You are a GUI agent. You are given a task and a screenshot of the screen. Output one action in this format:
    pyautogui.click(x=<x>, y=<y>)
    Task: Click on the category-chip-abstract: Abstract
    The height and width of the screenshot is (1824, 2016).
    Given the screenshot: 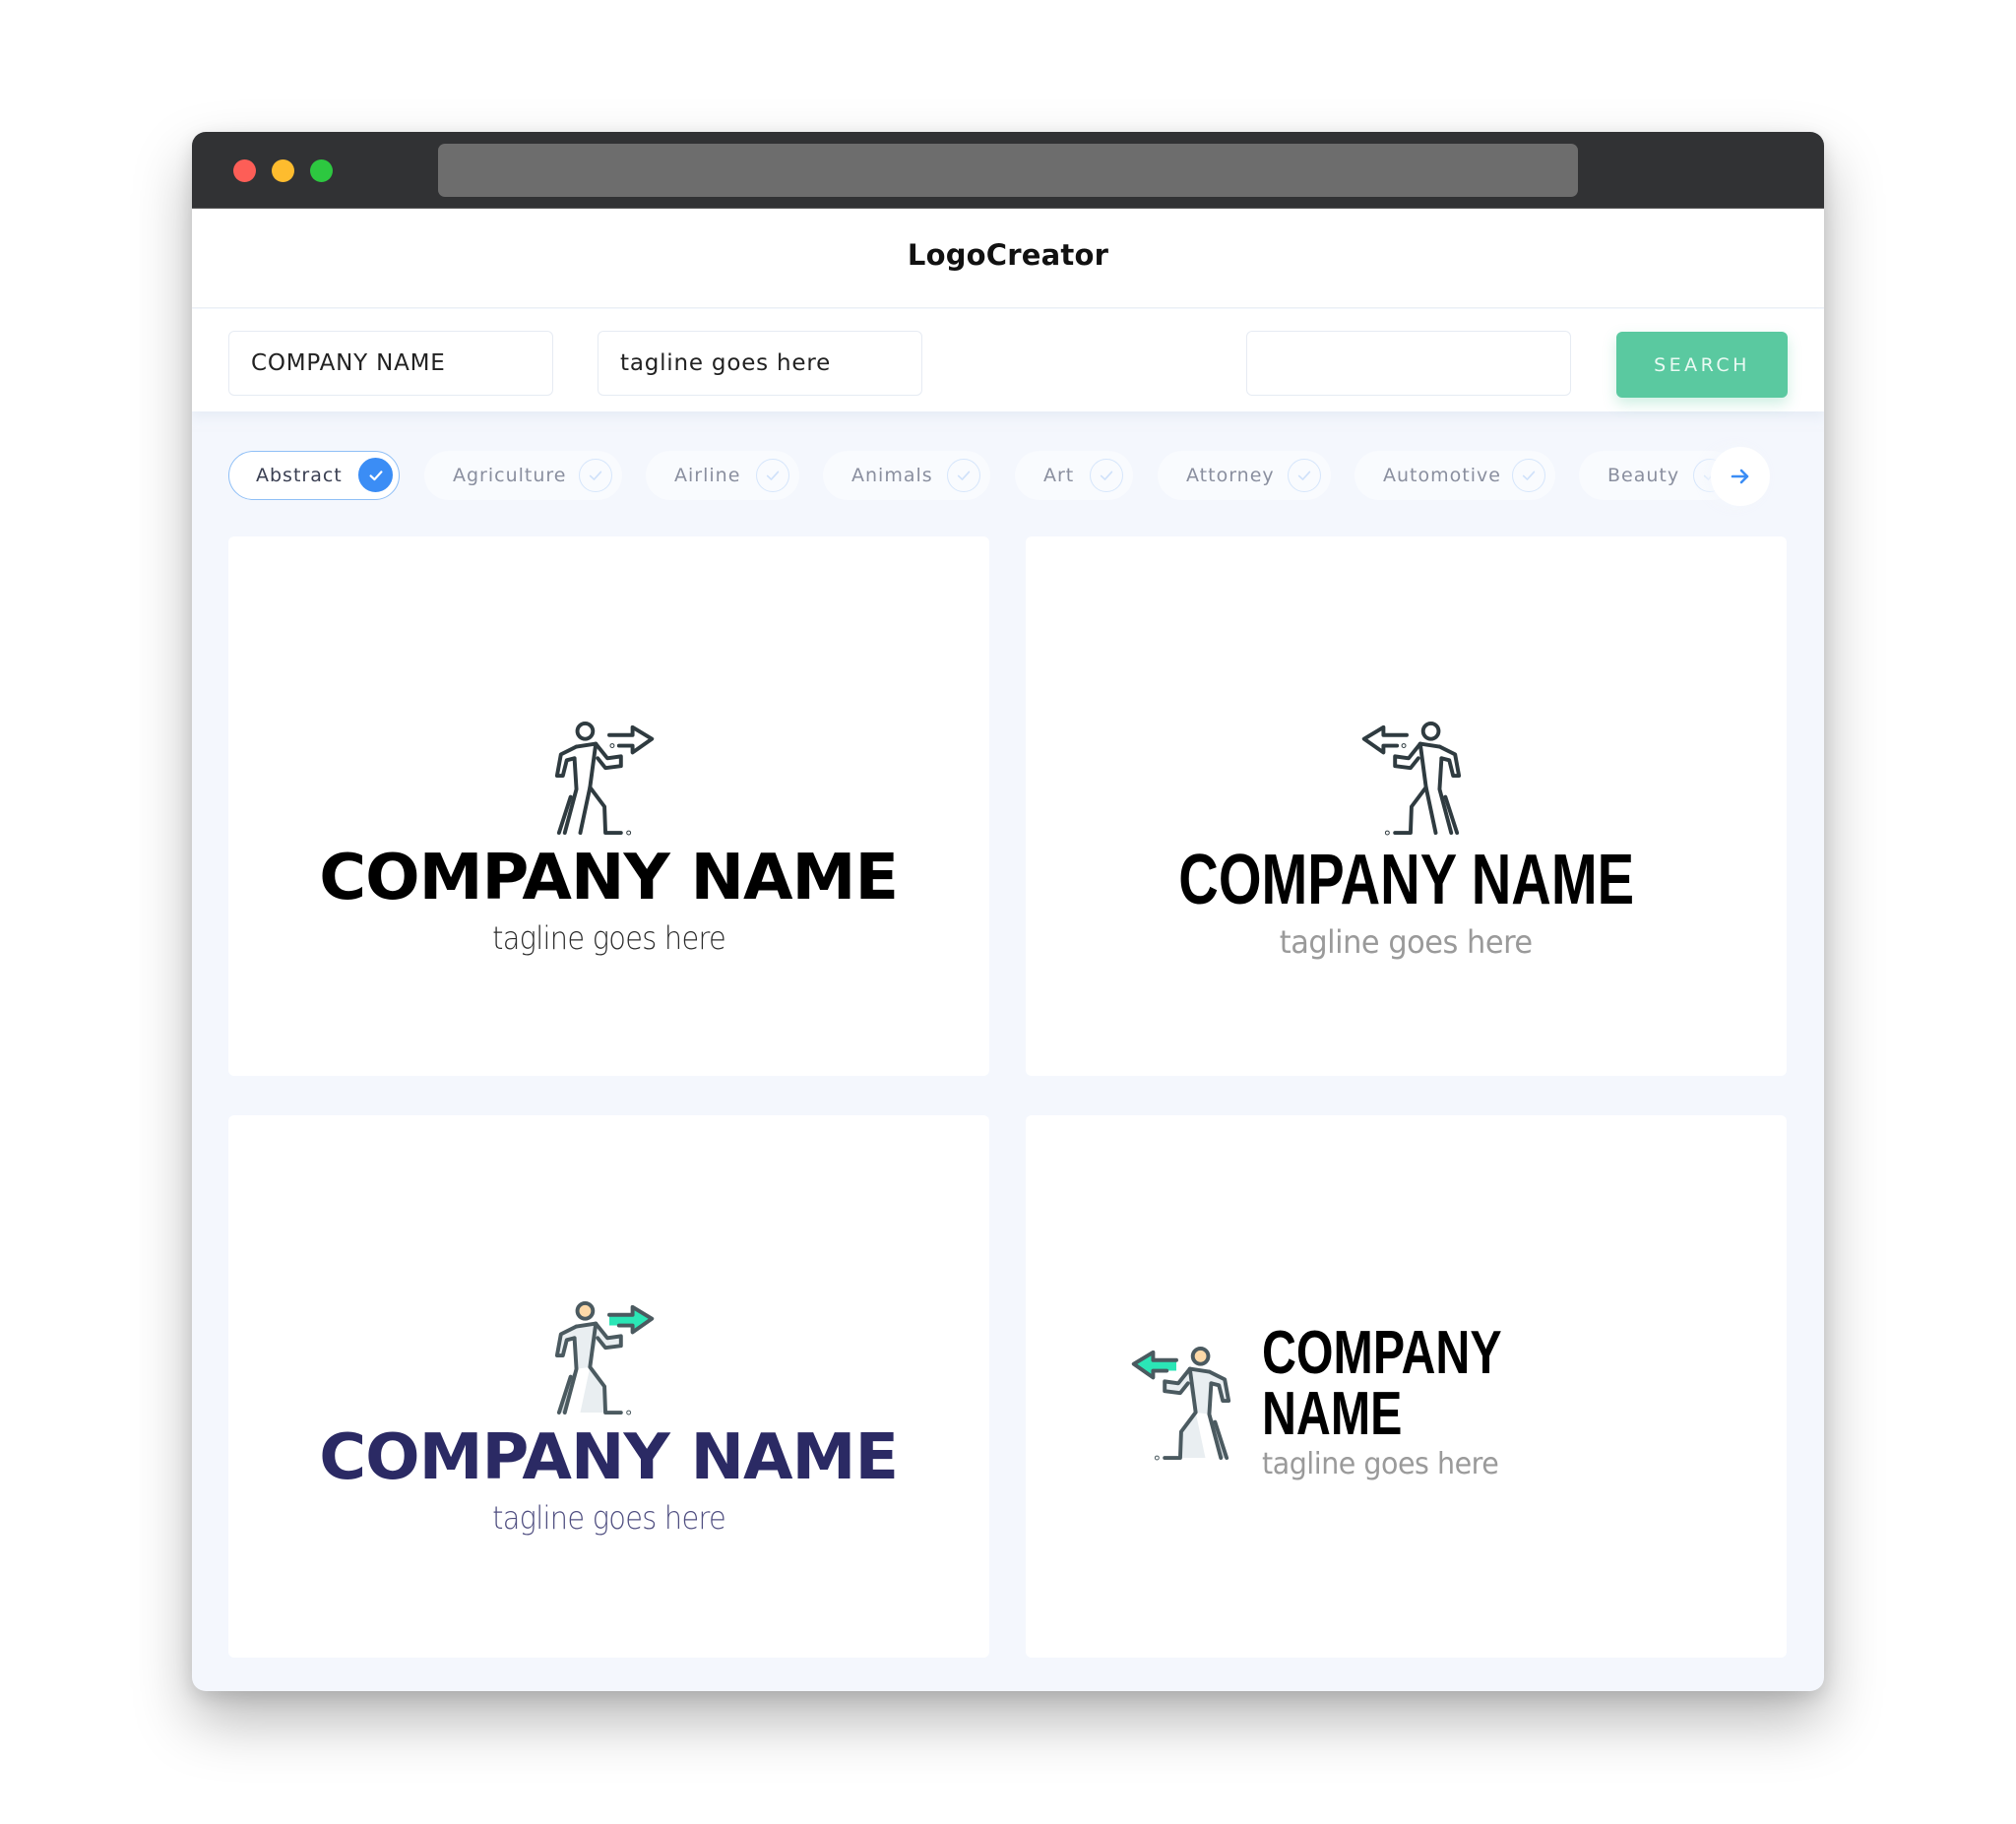 What is the action you would take?
    pyautogui.click(x=314, y=475)
    